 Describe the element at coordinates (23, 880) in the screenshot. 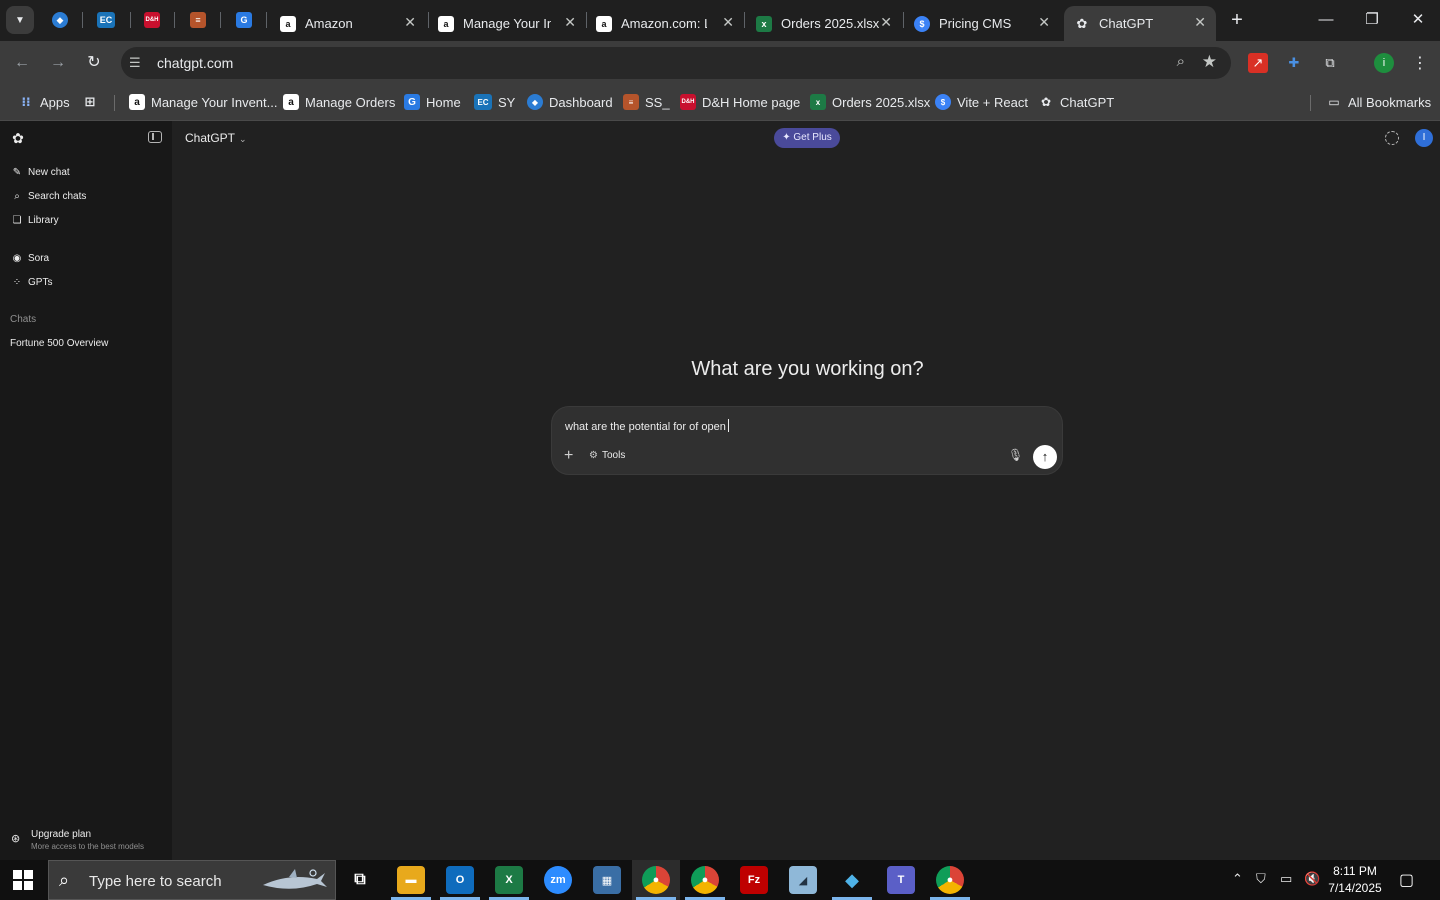

I see `start-button` at that location.